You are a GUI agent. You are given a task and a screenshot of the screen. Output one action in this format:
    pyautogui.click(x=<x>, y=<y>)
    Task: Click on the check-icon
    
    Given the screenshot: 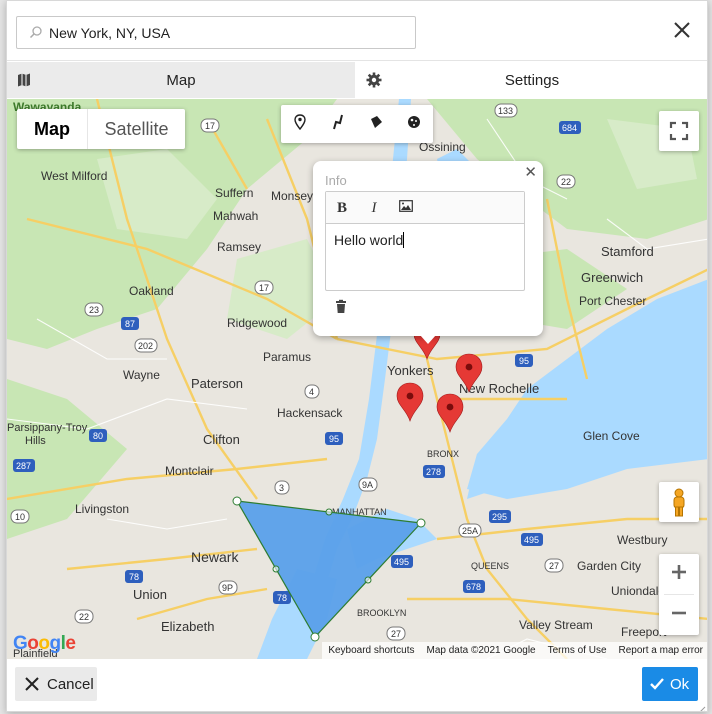 What is the action you would take?
    pyautogui.click(x=657, y=684)
    